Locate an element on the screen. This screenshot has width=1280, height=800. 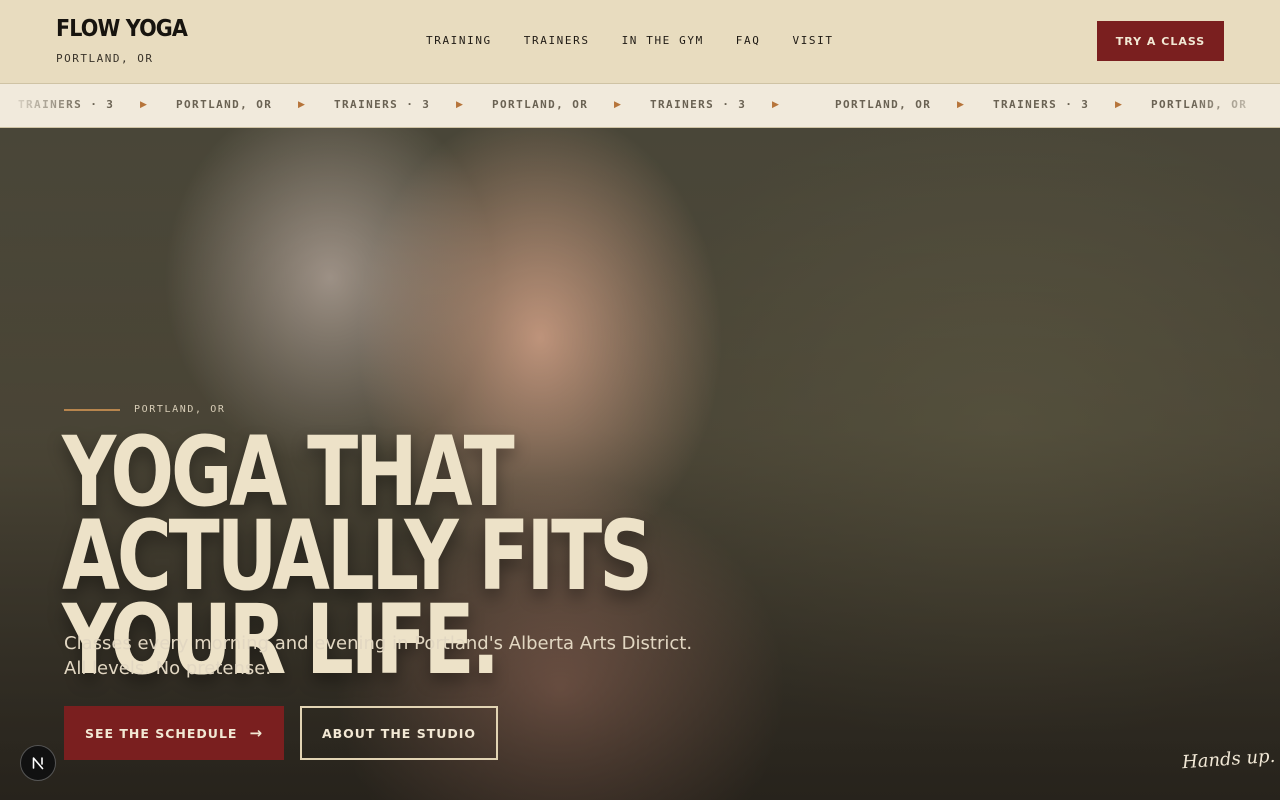
eyebrow-divider is located at coordinates (92, 410).